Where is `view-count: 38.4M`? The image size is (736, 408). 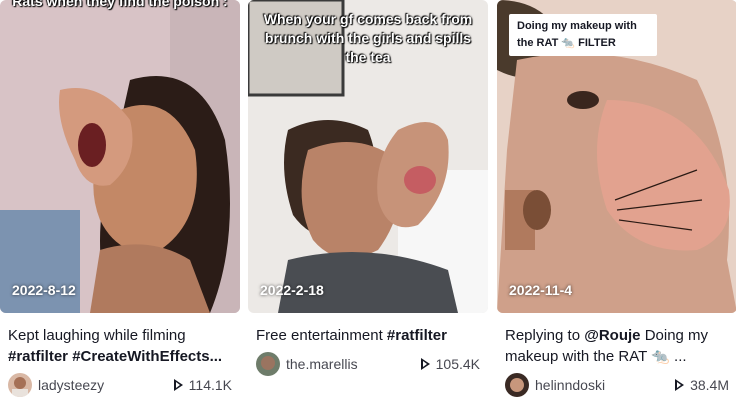 view-count: 38.4M is located at coordinates (702, 385).